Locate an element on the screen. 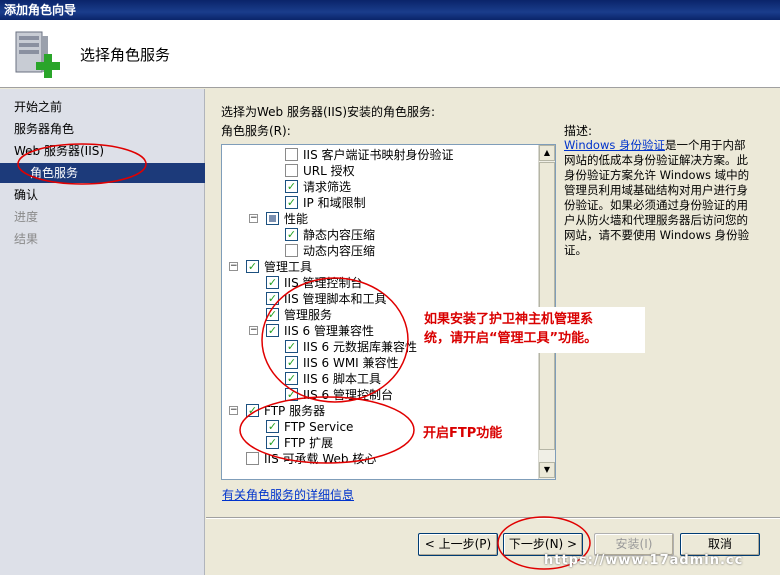 Image resolution: width=780 pixels, height=575 pixels. tree-row: − ✓ 管理工具 is located at coordinates (380, 267).